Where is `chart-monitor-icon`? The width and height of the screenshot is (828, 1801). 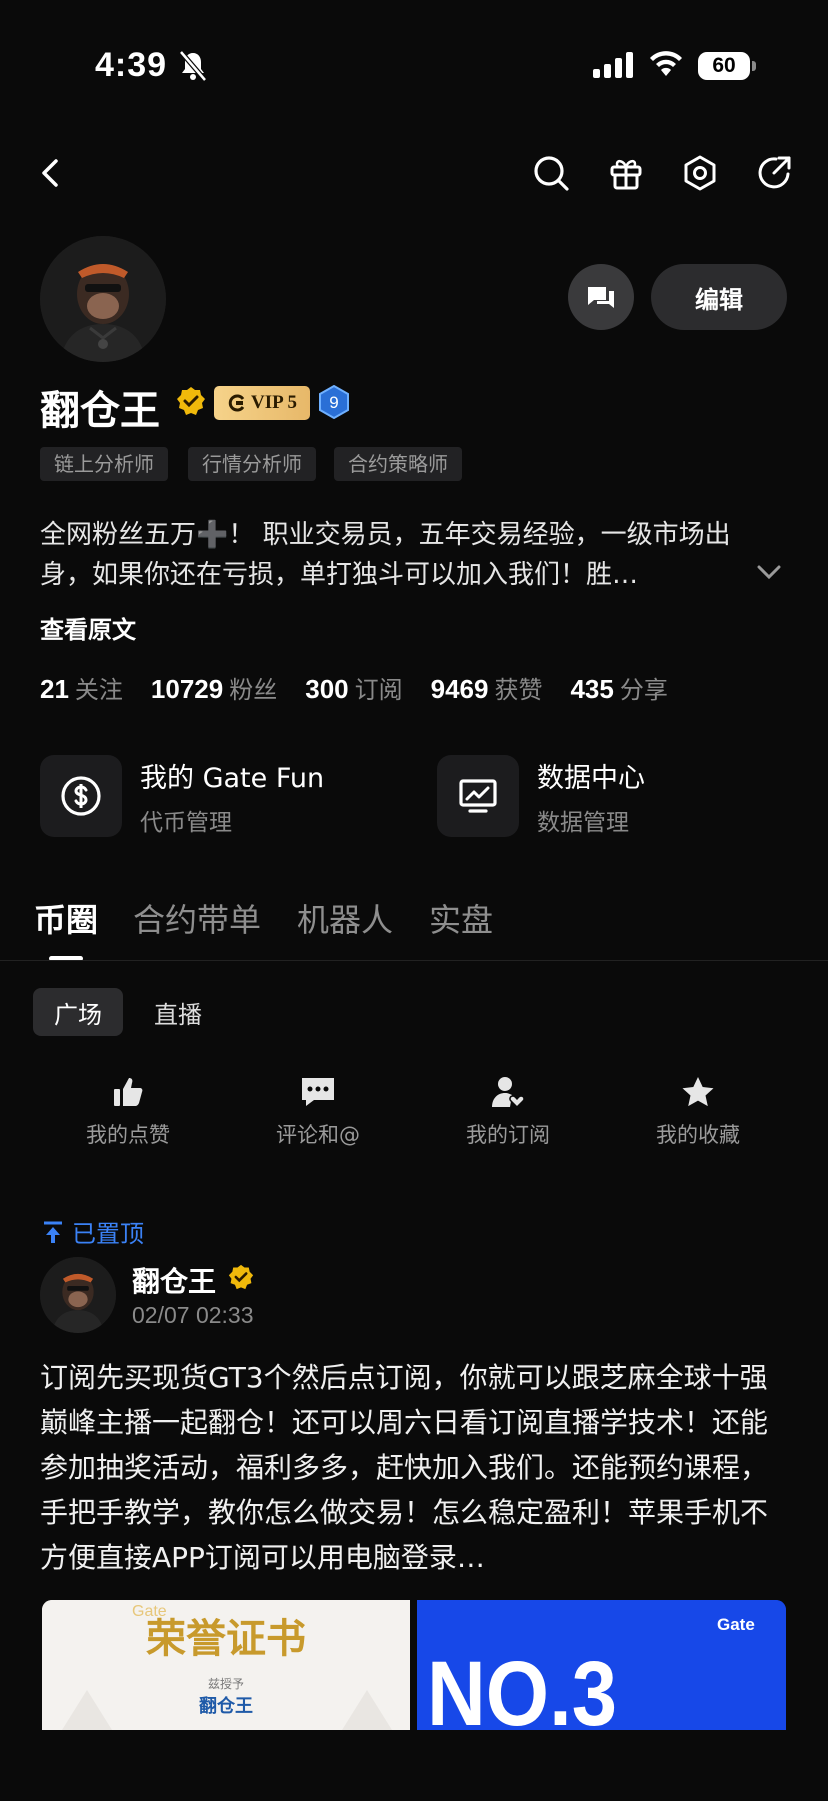 chart-monitor-icon is located at coordinates (478, 796).